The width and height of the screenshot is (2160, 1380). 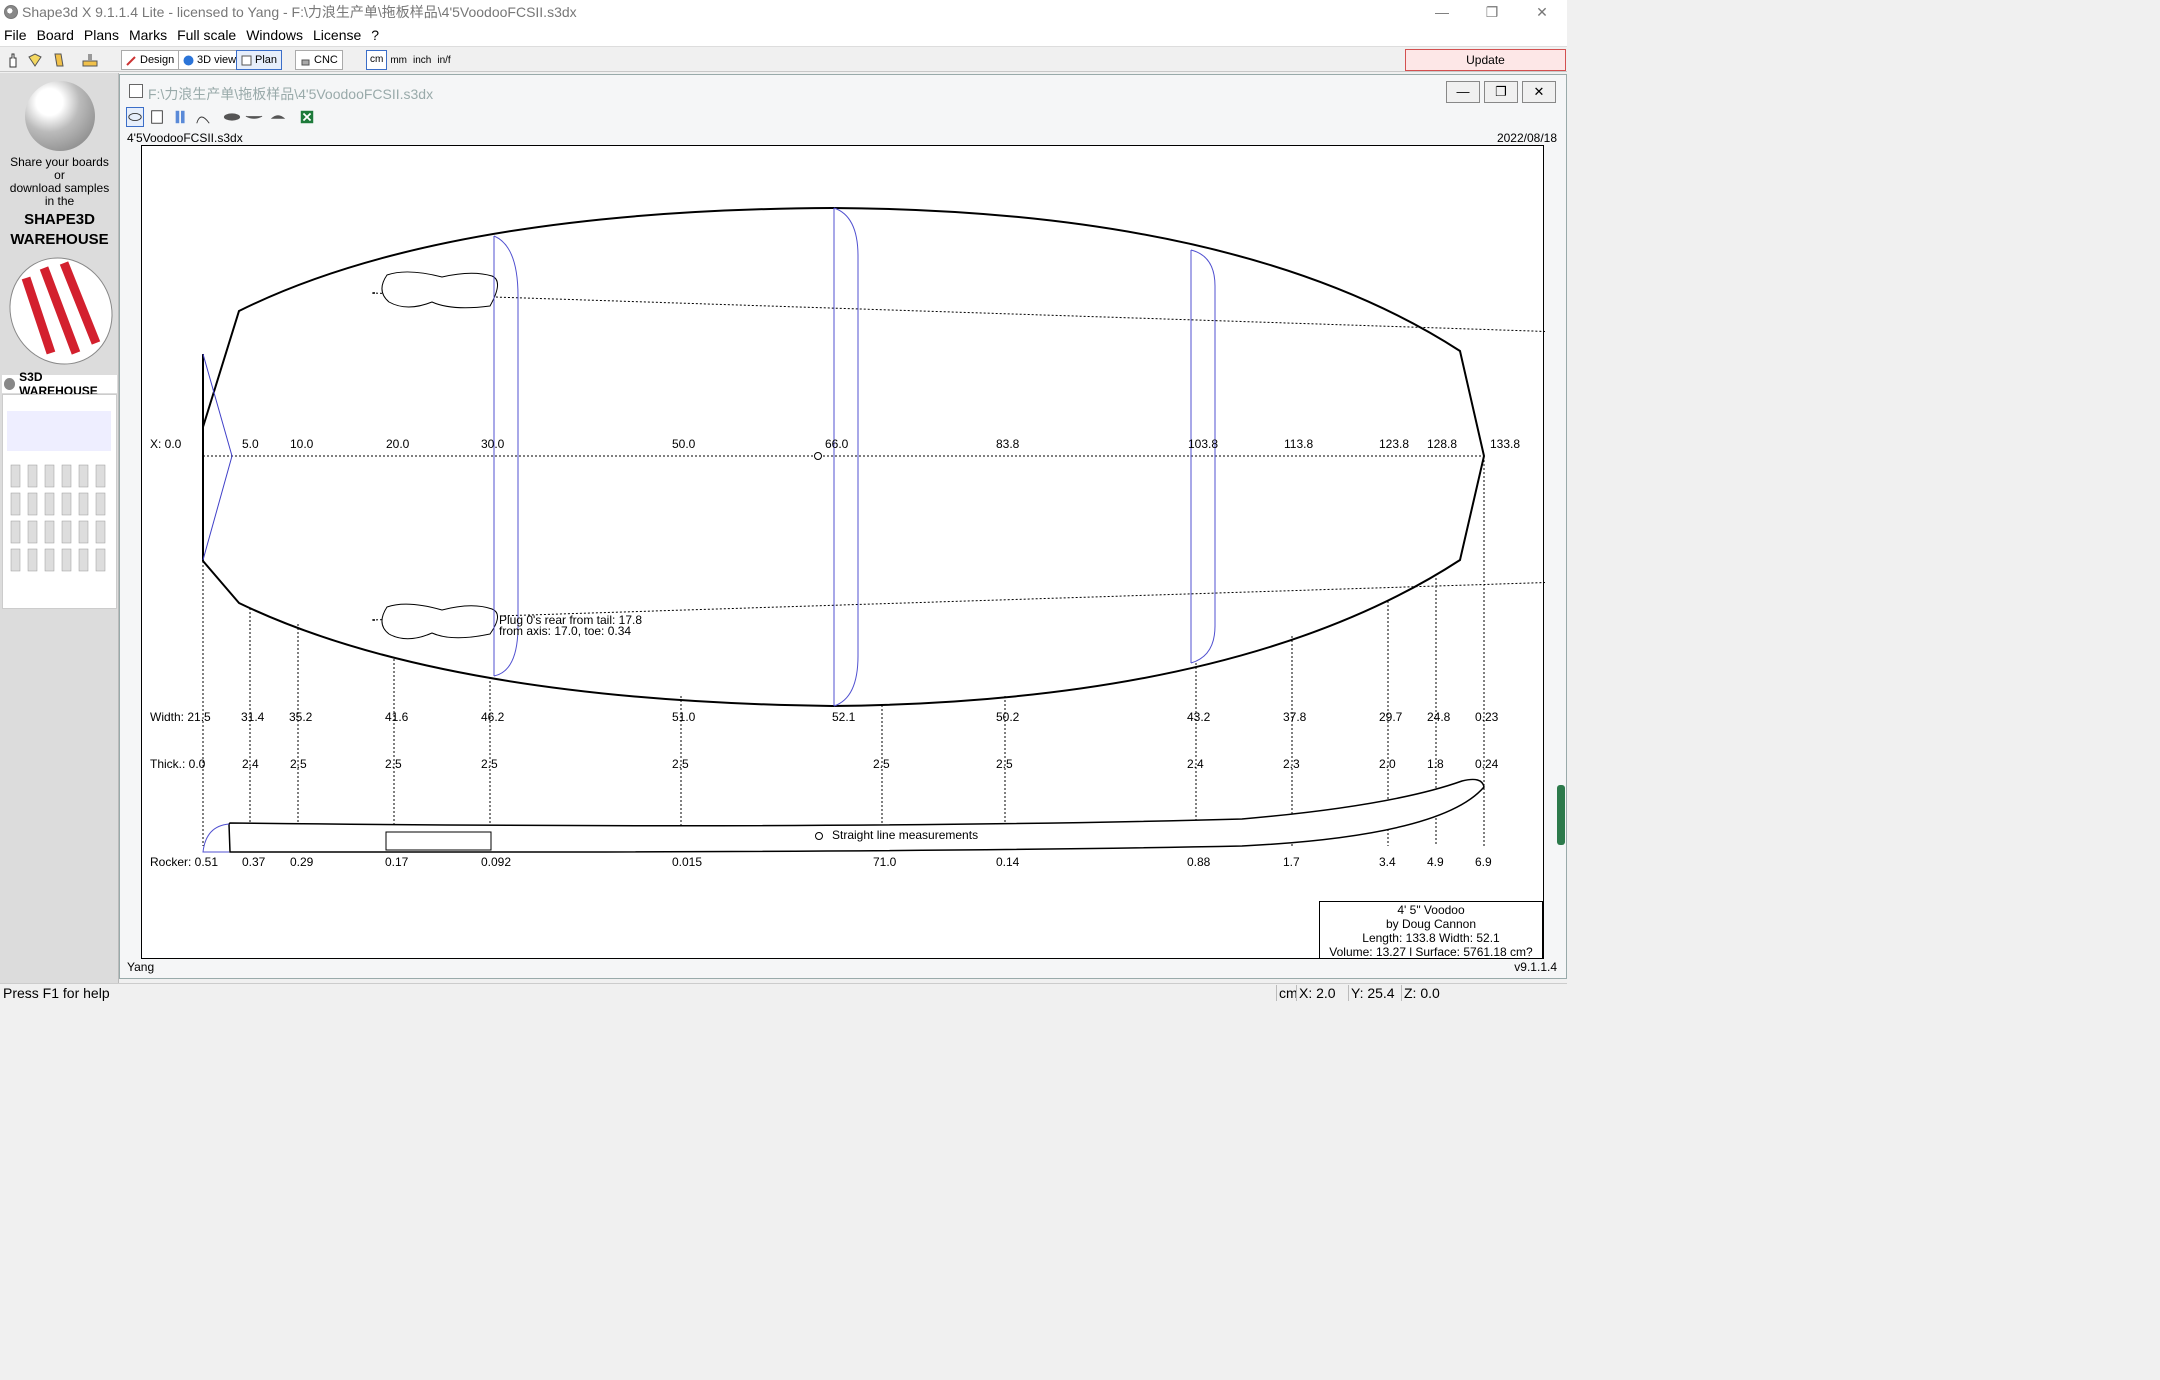 I want to click on unit-selector: cm mm inch in/f, so click(x=410, y=60).